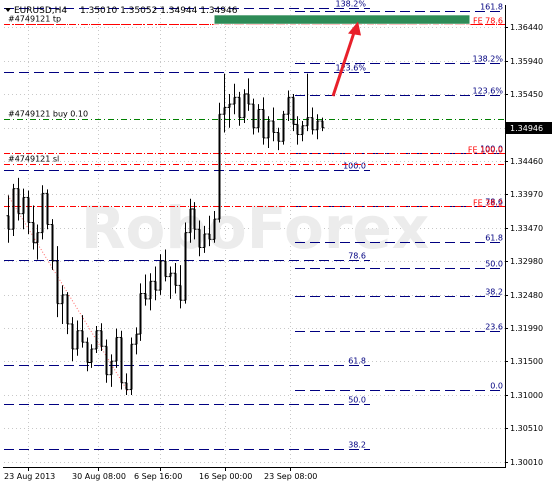 This screenshot has width=552, height=489. I want to click on x-tick-label: 23 Sep 08:00, so click(290, 476).